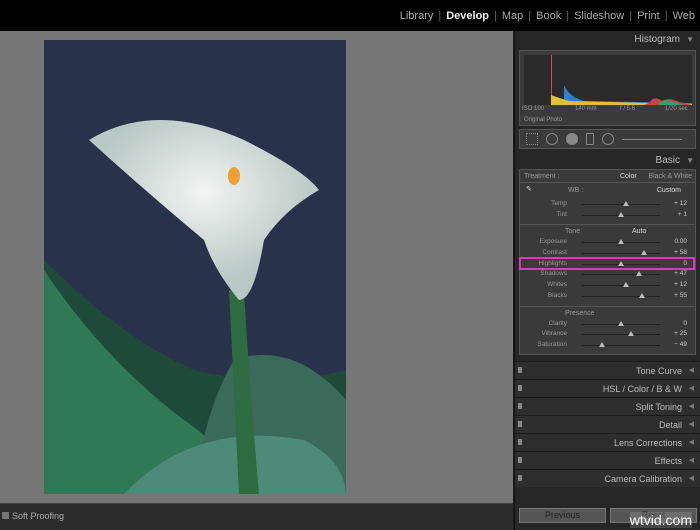  Describe the element at coordinates (608, 139) in the screenshot. I see `radial-filter-icon` at that location.